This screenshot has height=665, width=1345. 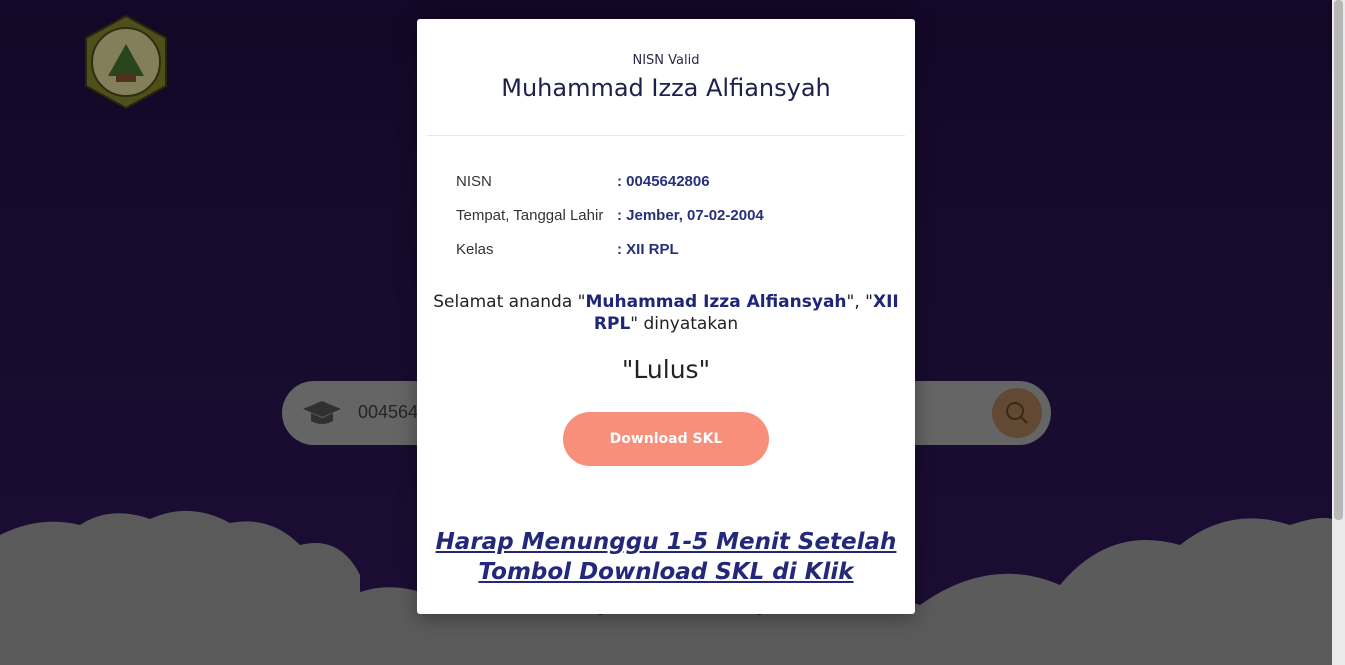 I want to click on nisn-status: NISN Valid, so click(x=666, y=60).